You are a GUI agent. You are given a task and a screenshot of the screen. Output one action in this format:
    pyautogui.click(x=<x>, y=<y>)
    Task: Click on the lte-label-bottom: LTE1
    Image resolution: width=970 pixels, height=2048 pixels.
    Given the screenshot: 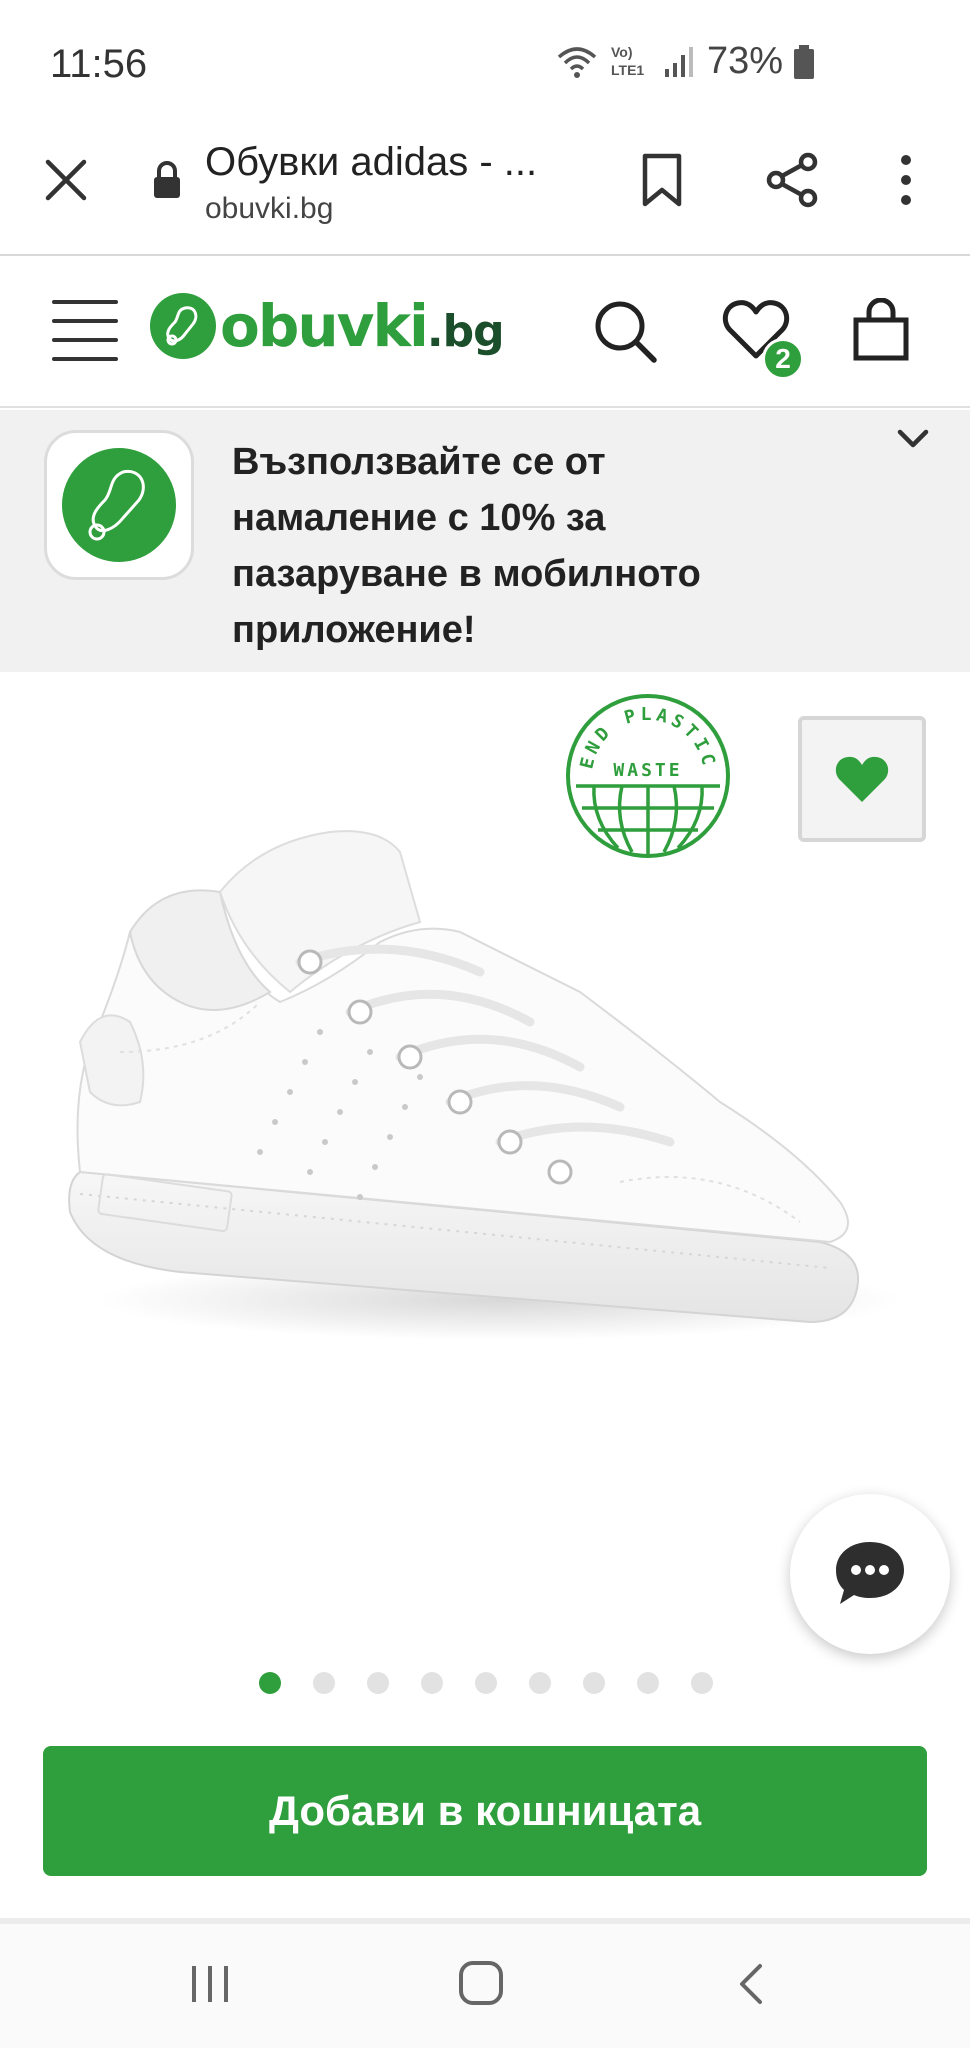 What is the action you would take?
    pyautogui.click(x=627, y=70)
    